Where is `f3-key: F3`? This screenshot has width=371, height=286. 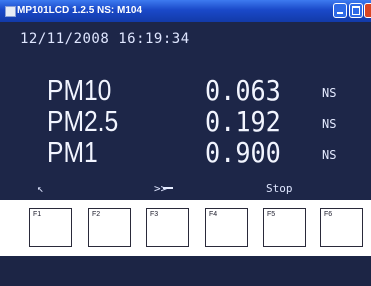
f3-key: F3 is located at coordinates (167, 227).